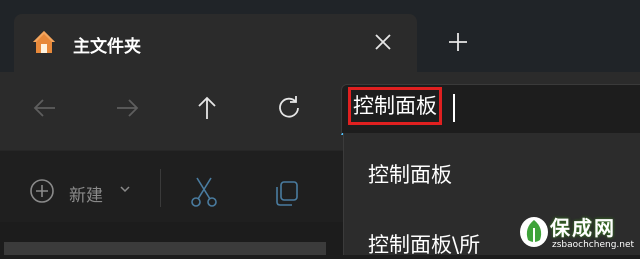 The image size is (640, 259). What do you see at coordinates (207, 108) in the screenshot?
I see `arrow-up-icon` at bounding box center [207, 108].